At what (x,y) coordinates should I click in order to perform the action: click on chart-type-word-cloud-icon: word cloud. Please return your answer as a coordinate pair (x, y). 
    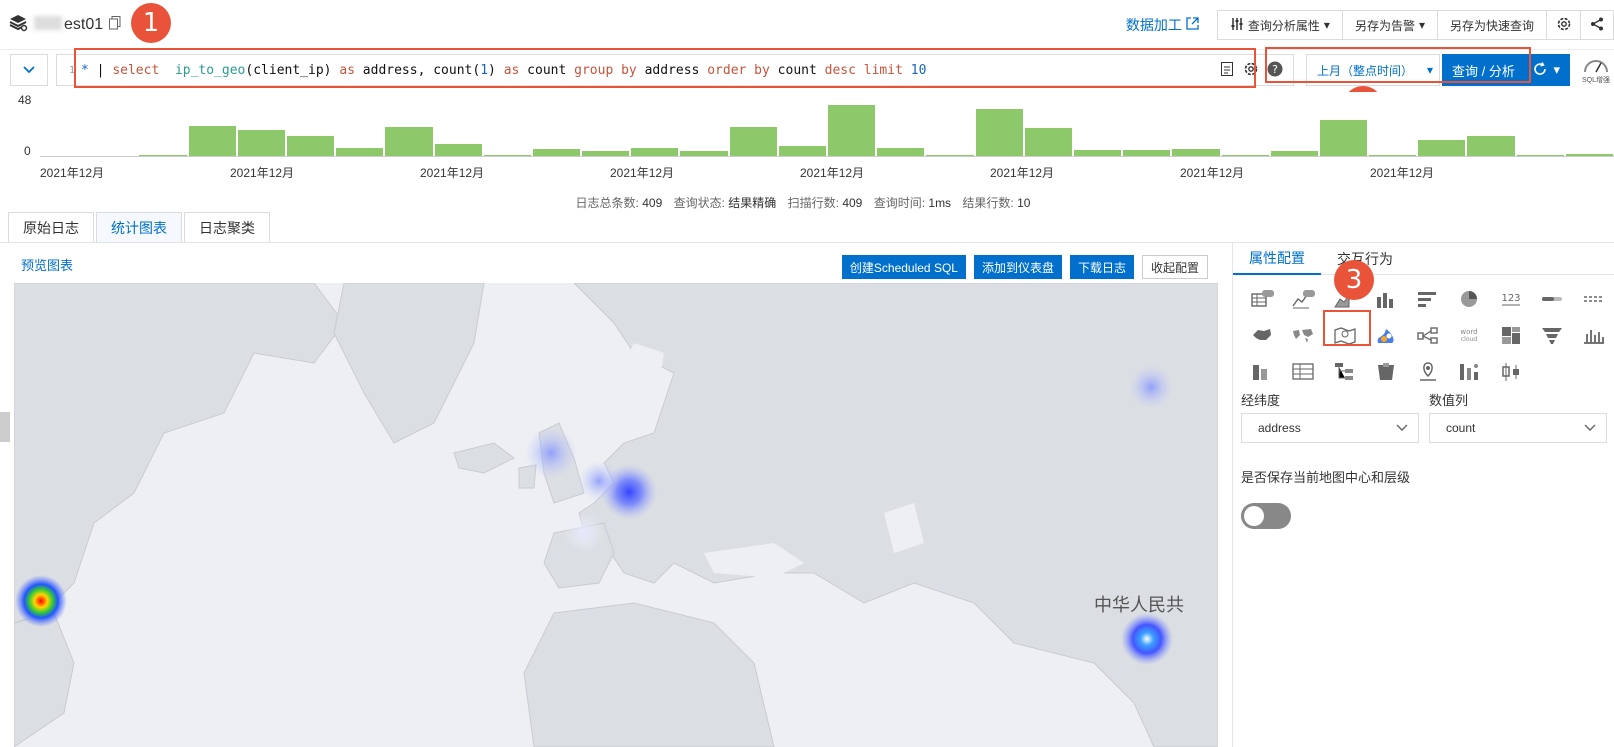
    Looking at the image, I should click on (1470, 335).